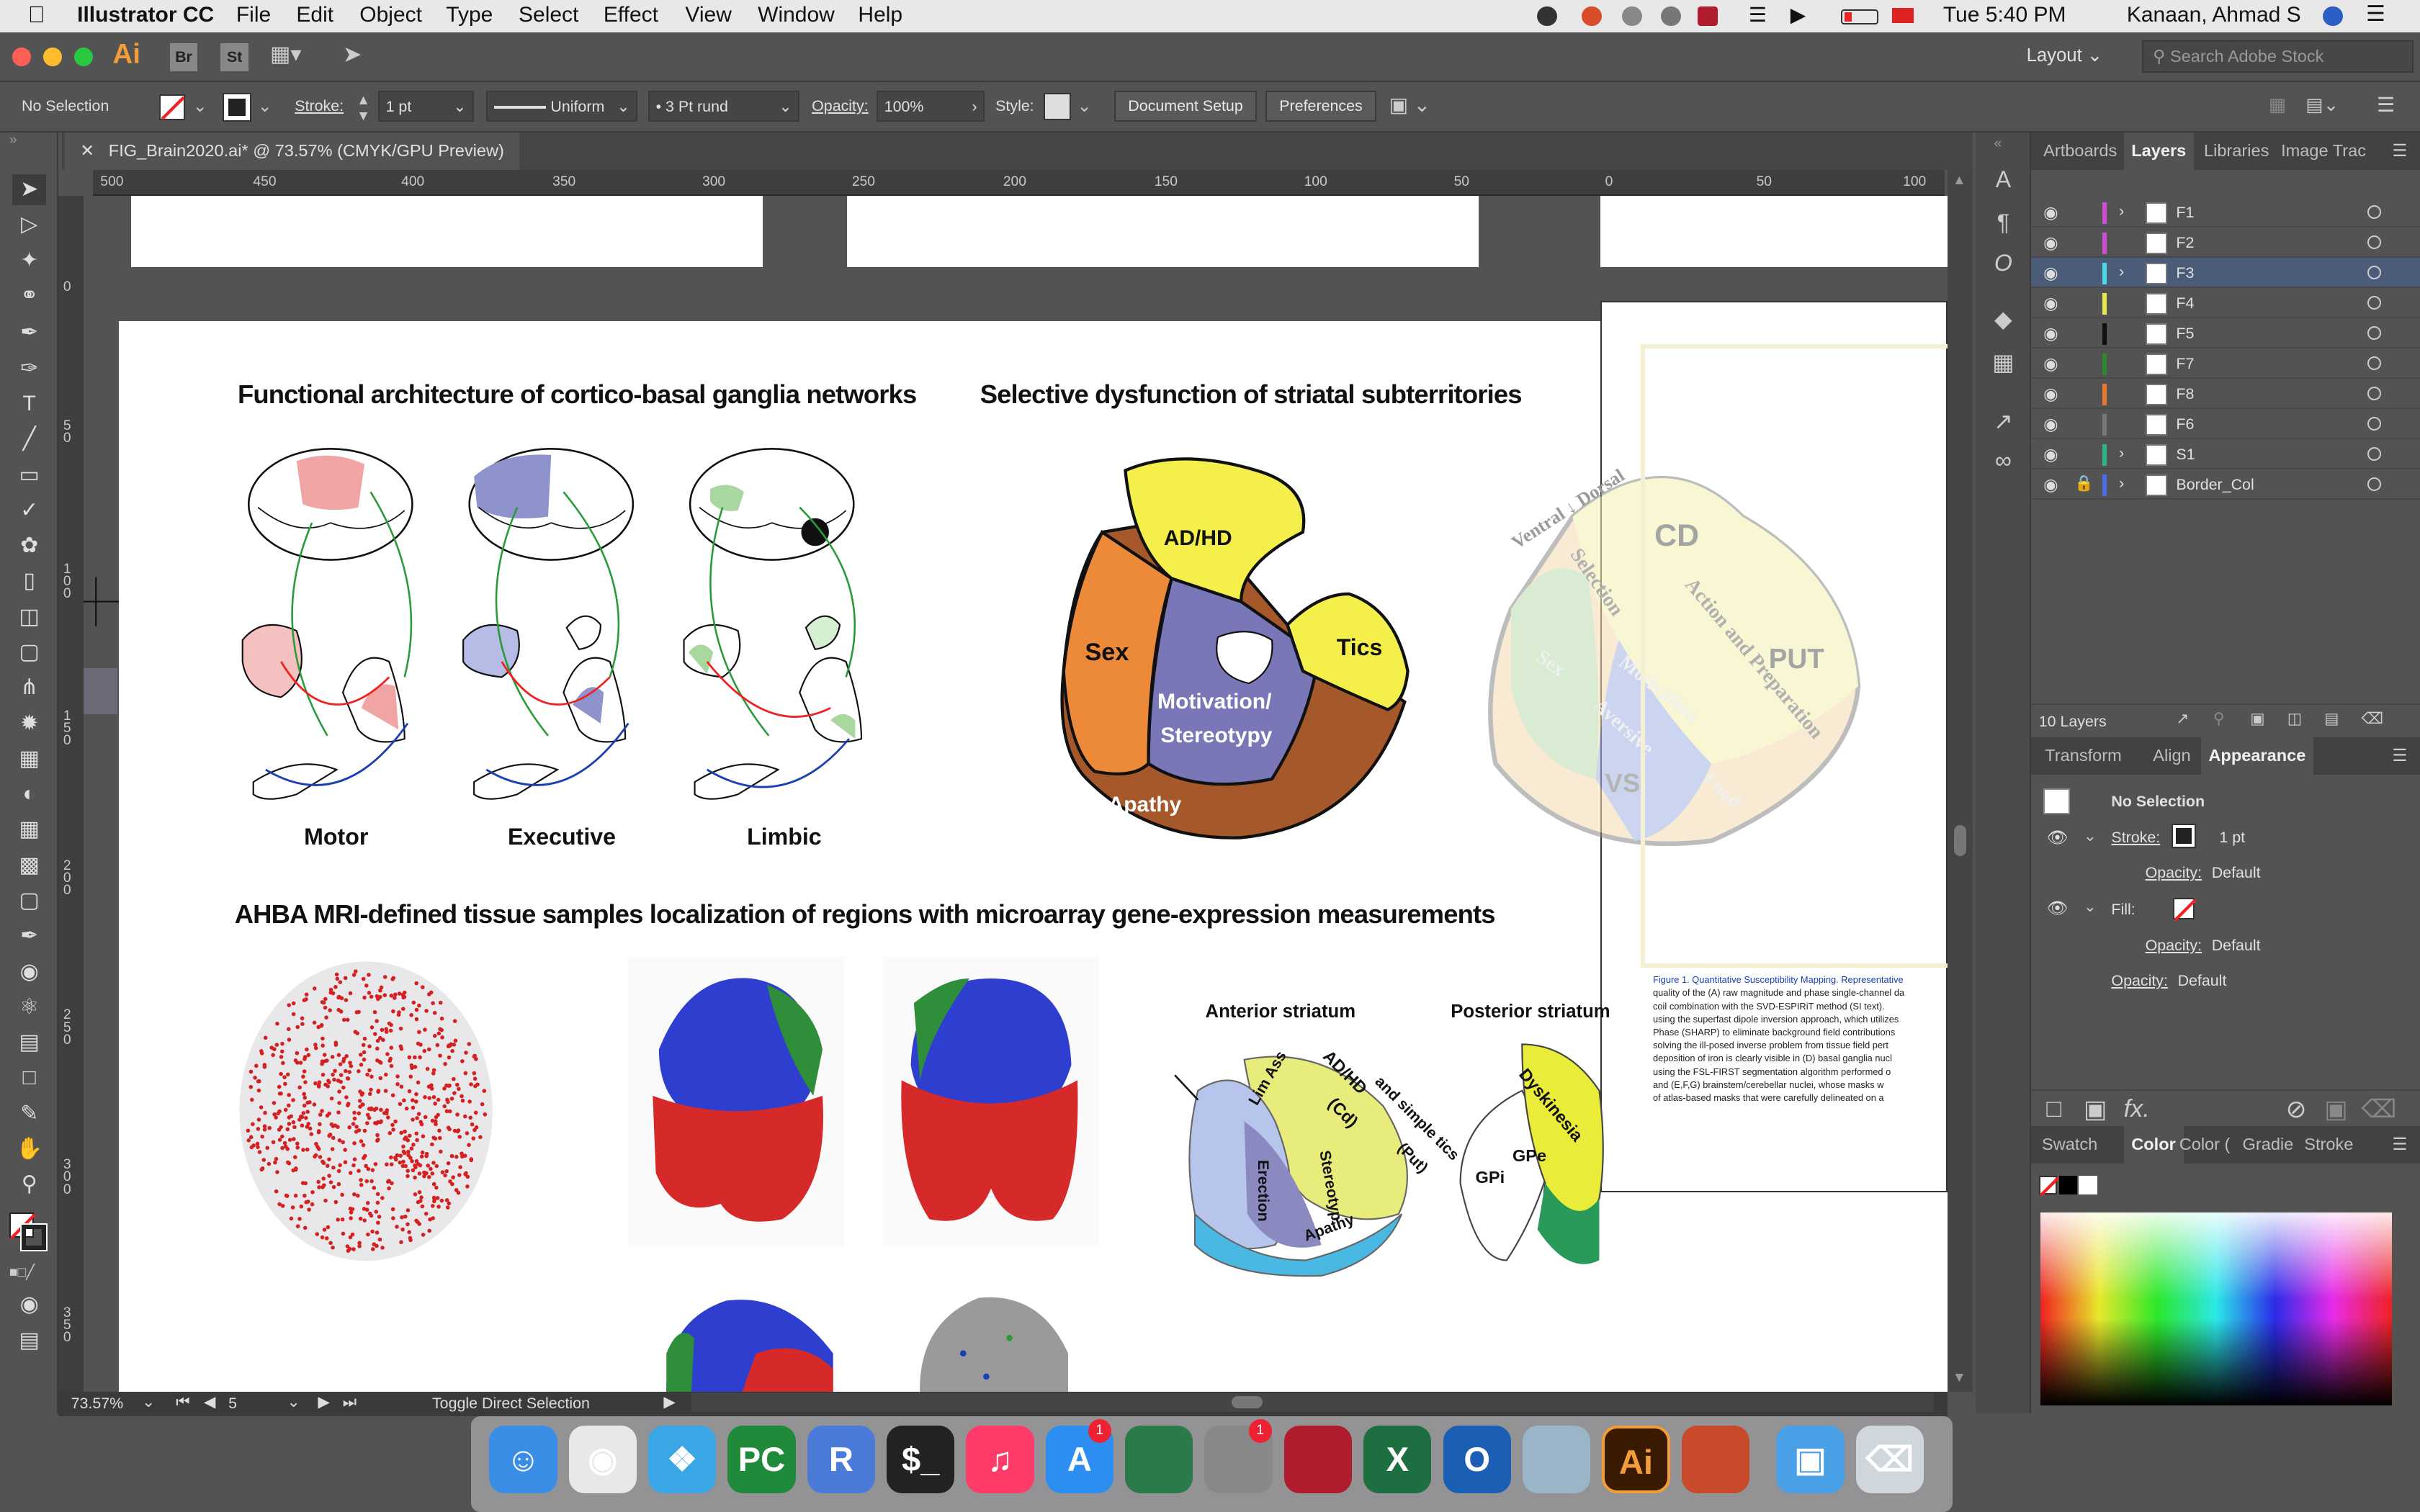  I want to click on perspective-grid-tool-icon: ▦, so click(29, 829).